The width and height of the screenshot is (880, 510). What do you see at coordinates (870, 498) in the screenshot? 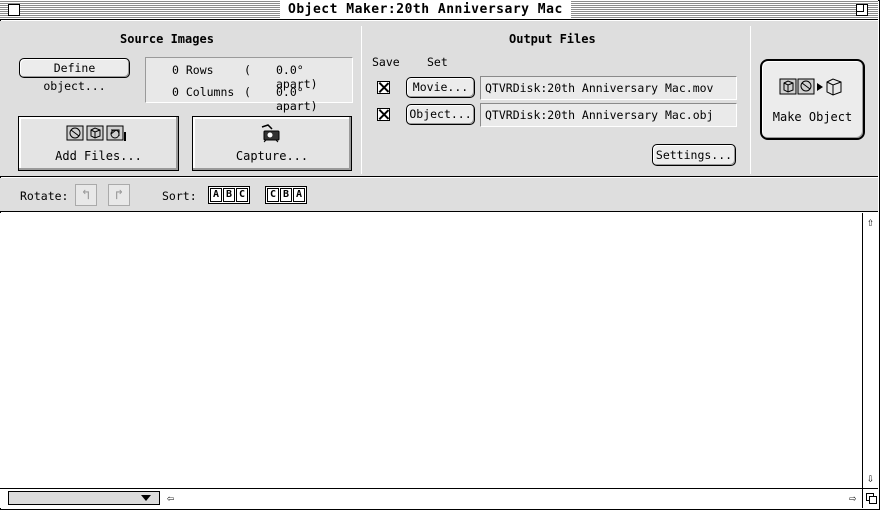
I see `grow-box-icon` at bounding box center [870, 498].